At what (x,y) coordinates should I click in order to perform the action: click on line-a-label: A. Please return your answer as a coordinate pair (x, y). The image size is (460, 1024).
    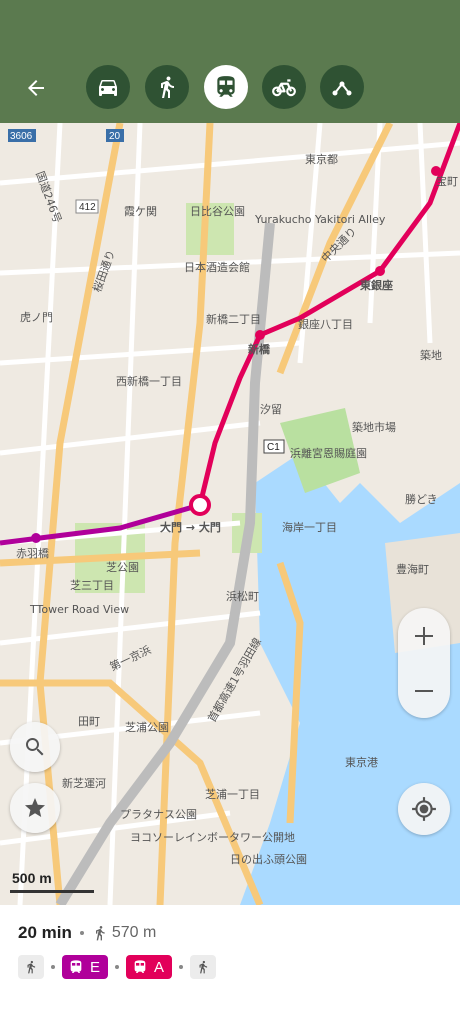
    Looking at the image, I should click on (159, 967).